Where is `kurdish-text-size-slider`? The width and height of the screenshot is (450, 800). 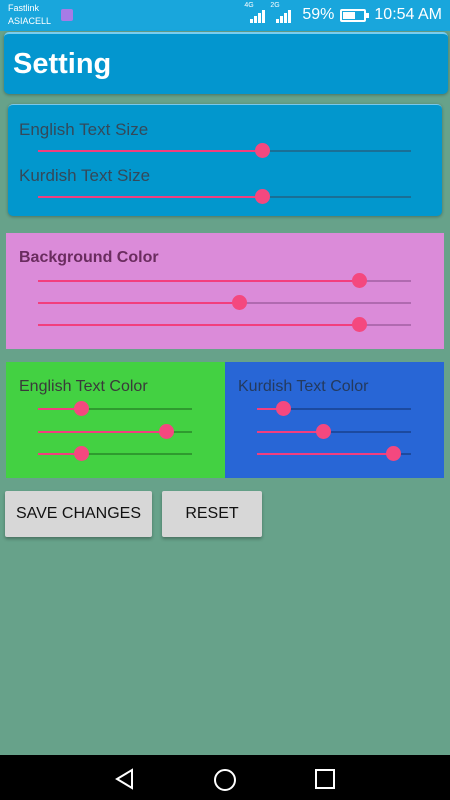
kurdish-text-size-slider is located at coordinates (224, 197).